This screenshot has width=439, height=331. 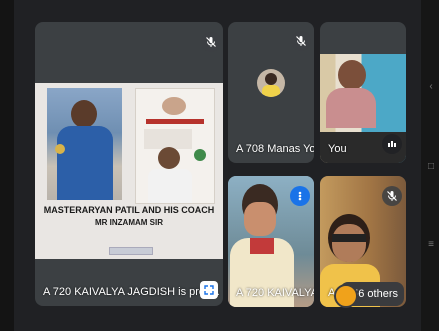 What do you see at coordinates (129, 210) in the screenshot?
I see `slide-caption-line1: MASTERARYAN PATIL AND HIS COACH` at bounding box center [129, 210].